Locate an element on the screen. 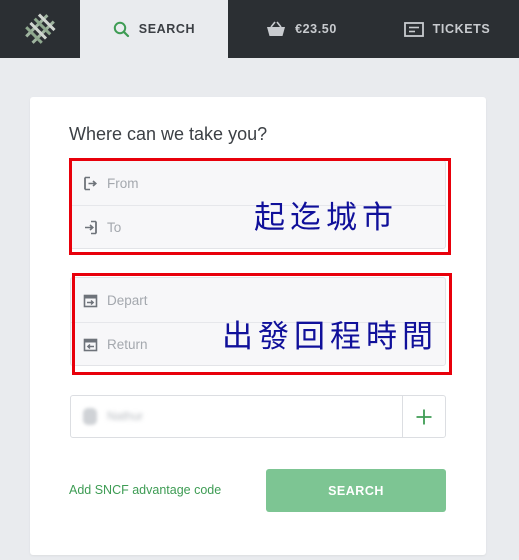 The width and height of the screenshot is (519, 560). tab-search: SEARCH is located at coordinates (154, 29).